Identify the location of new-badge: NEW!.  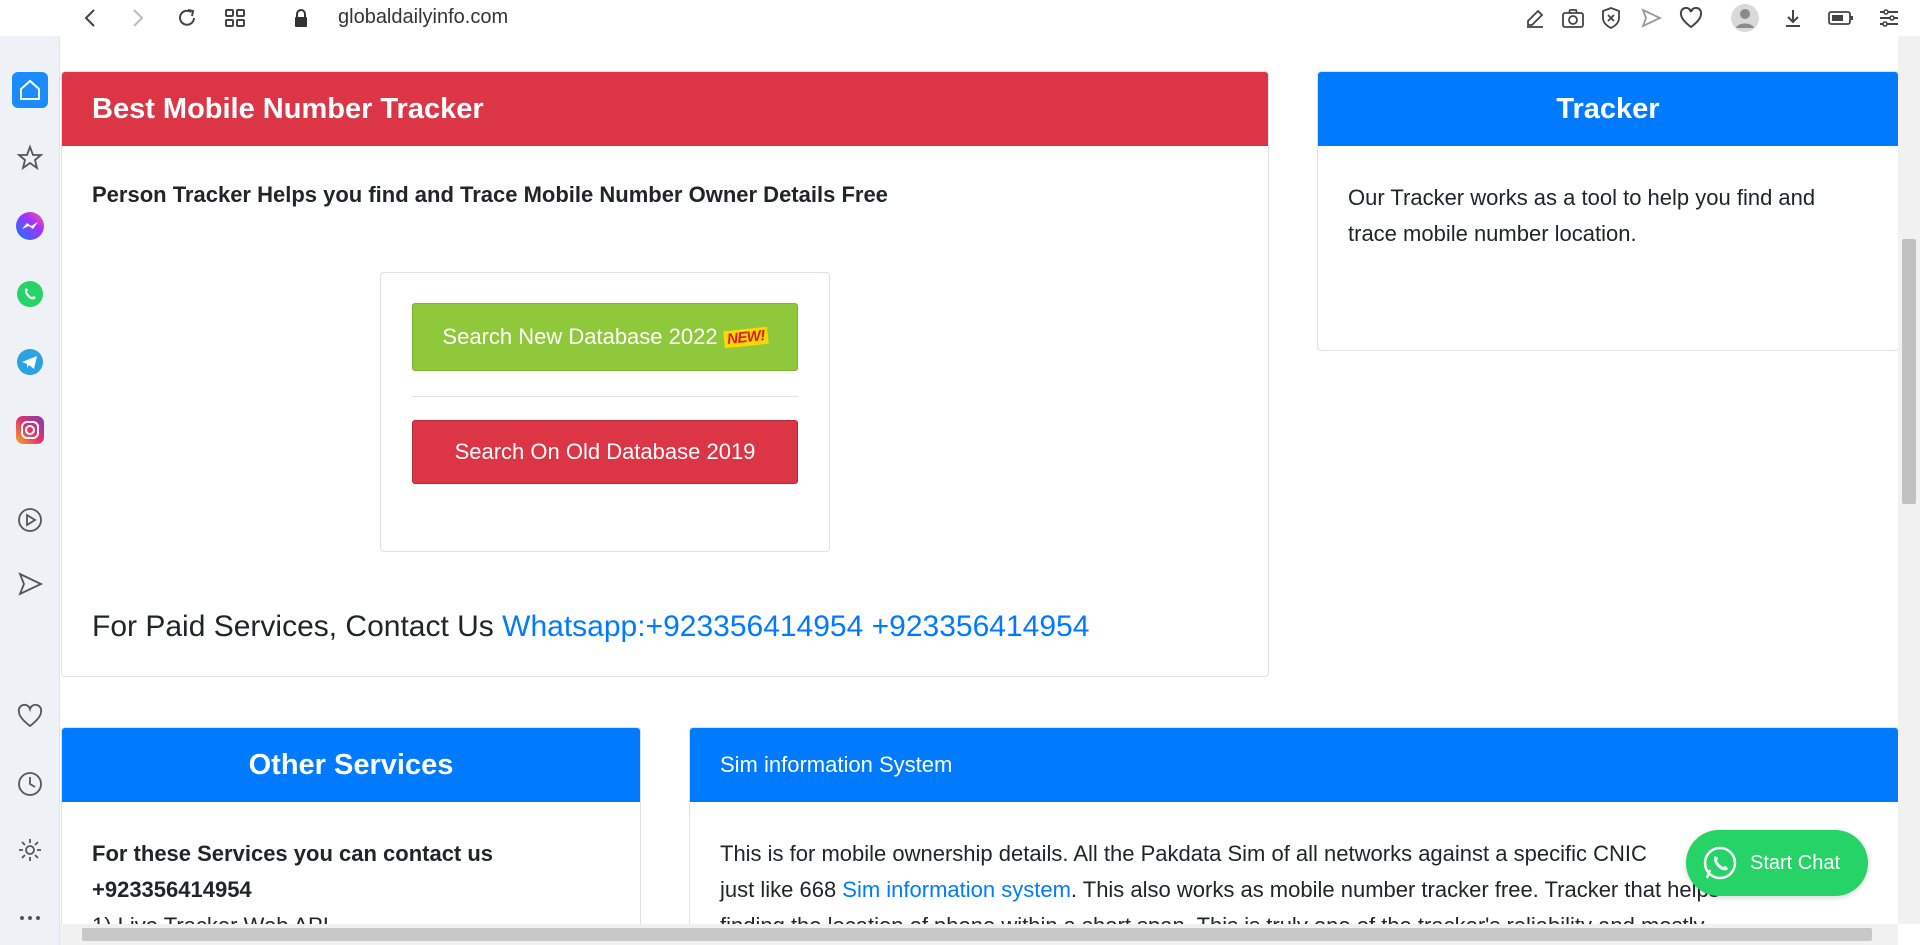
(745, 337).